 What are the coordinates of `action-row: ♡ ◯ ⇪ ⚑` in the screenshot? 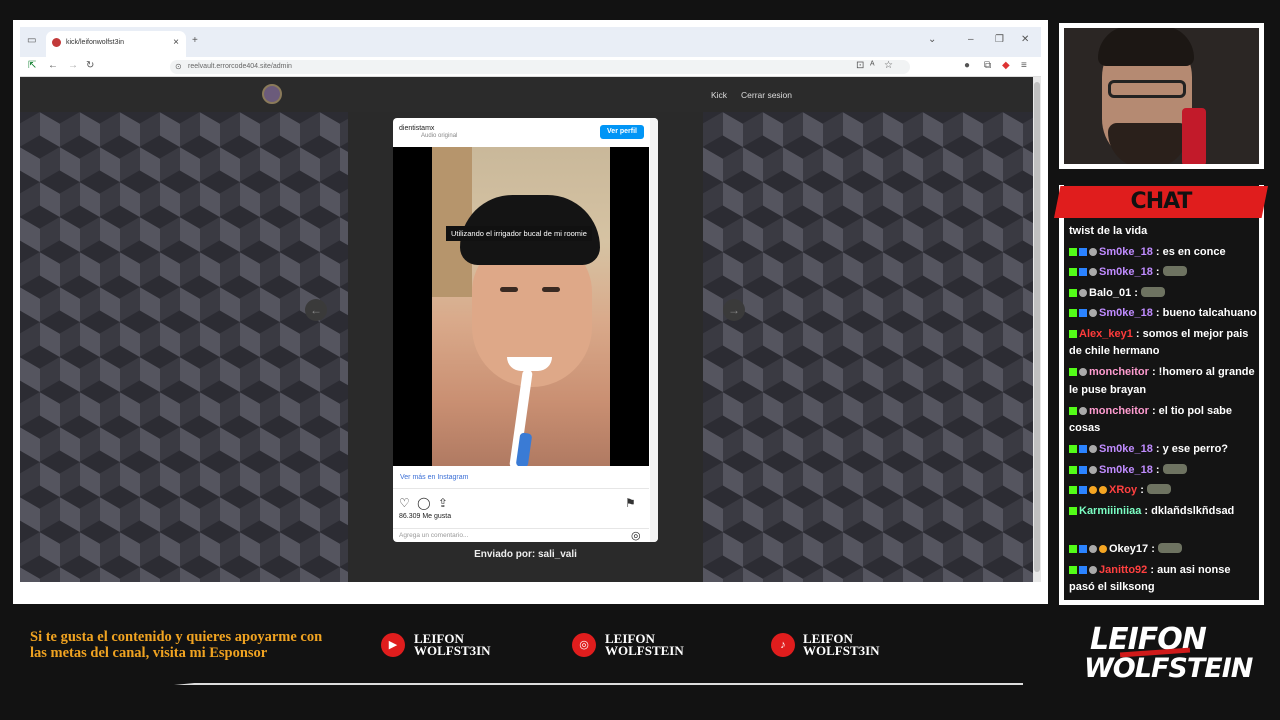 It's located at (517, 503).